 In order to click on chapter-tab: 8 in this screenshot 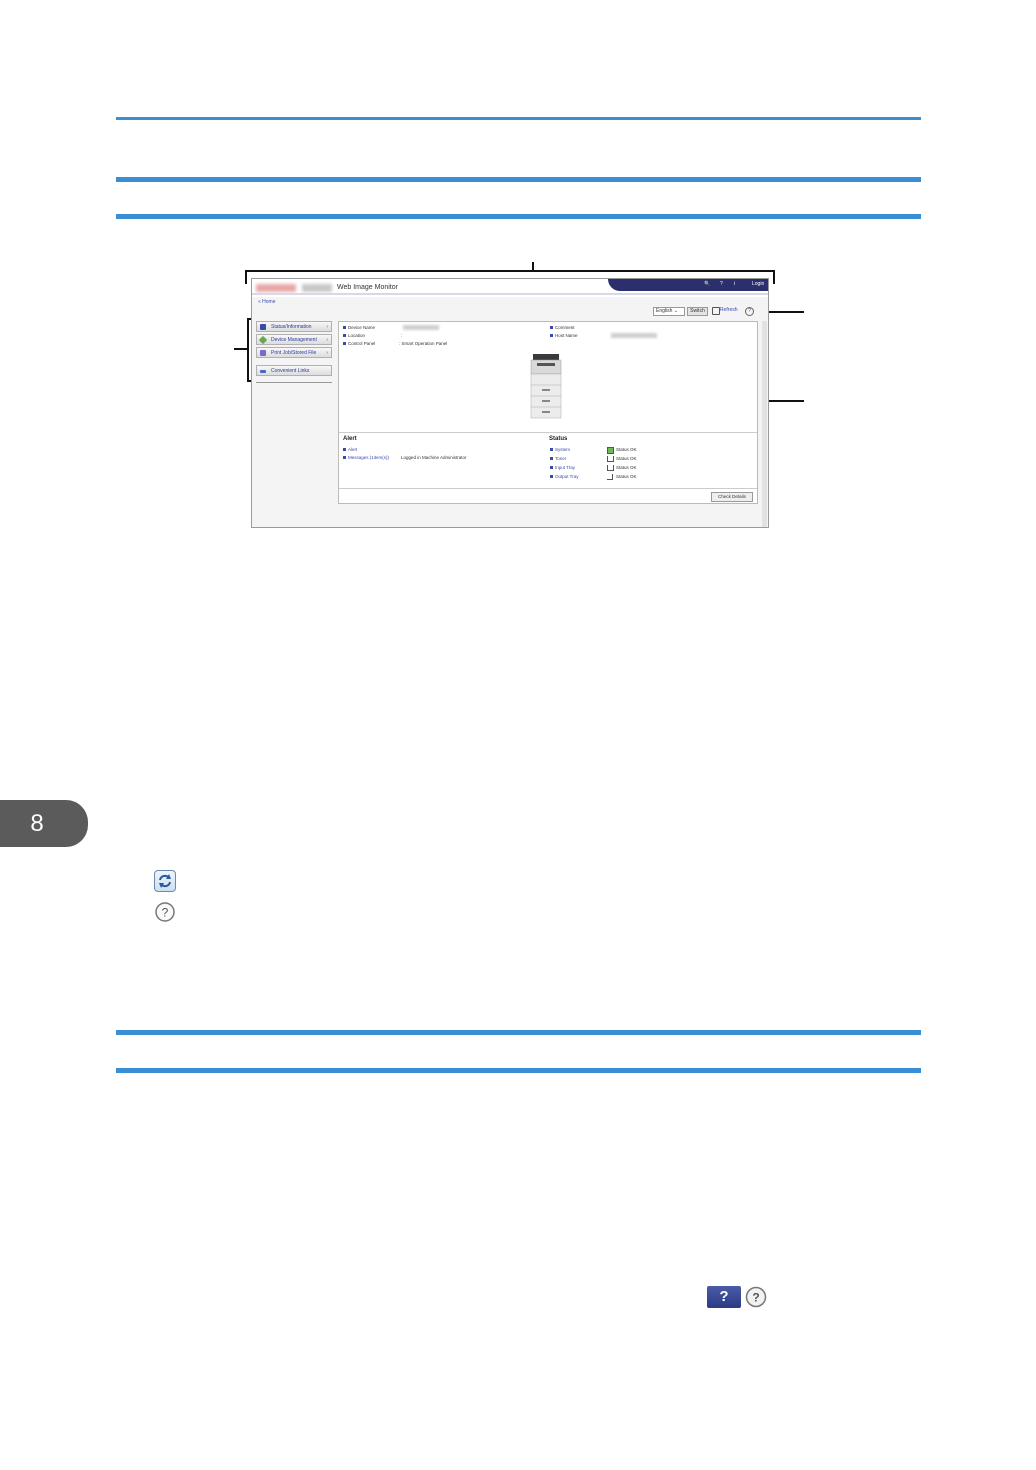, I will do `click(44, 823)`.